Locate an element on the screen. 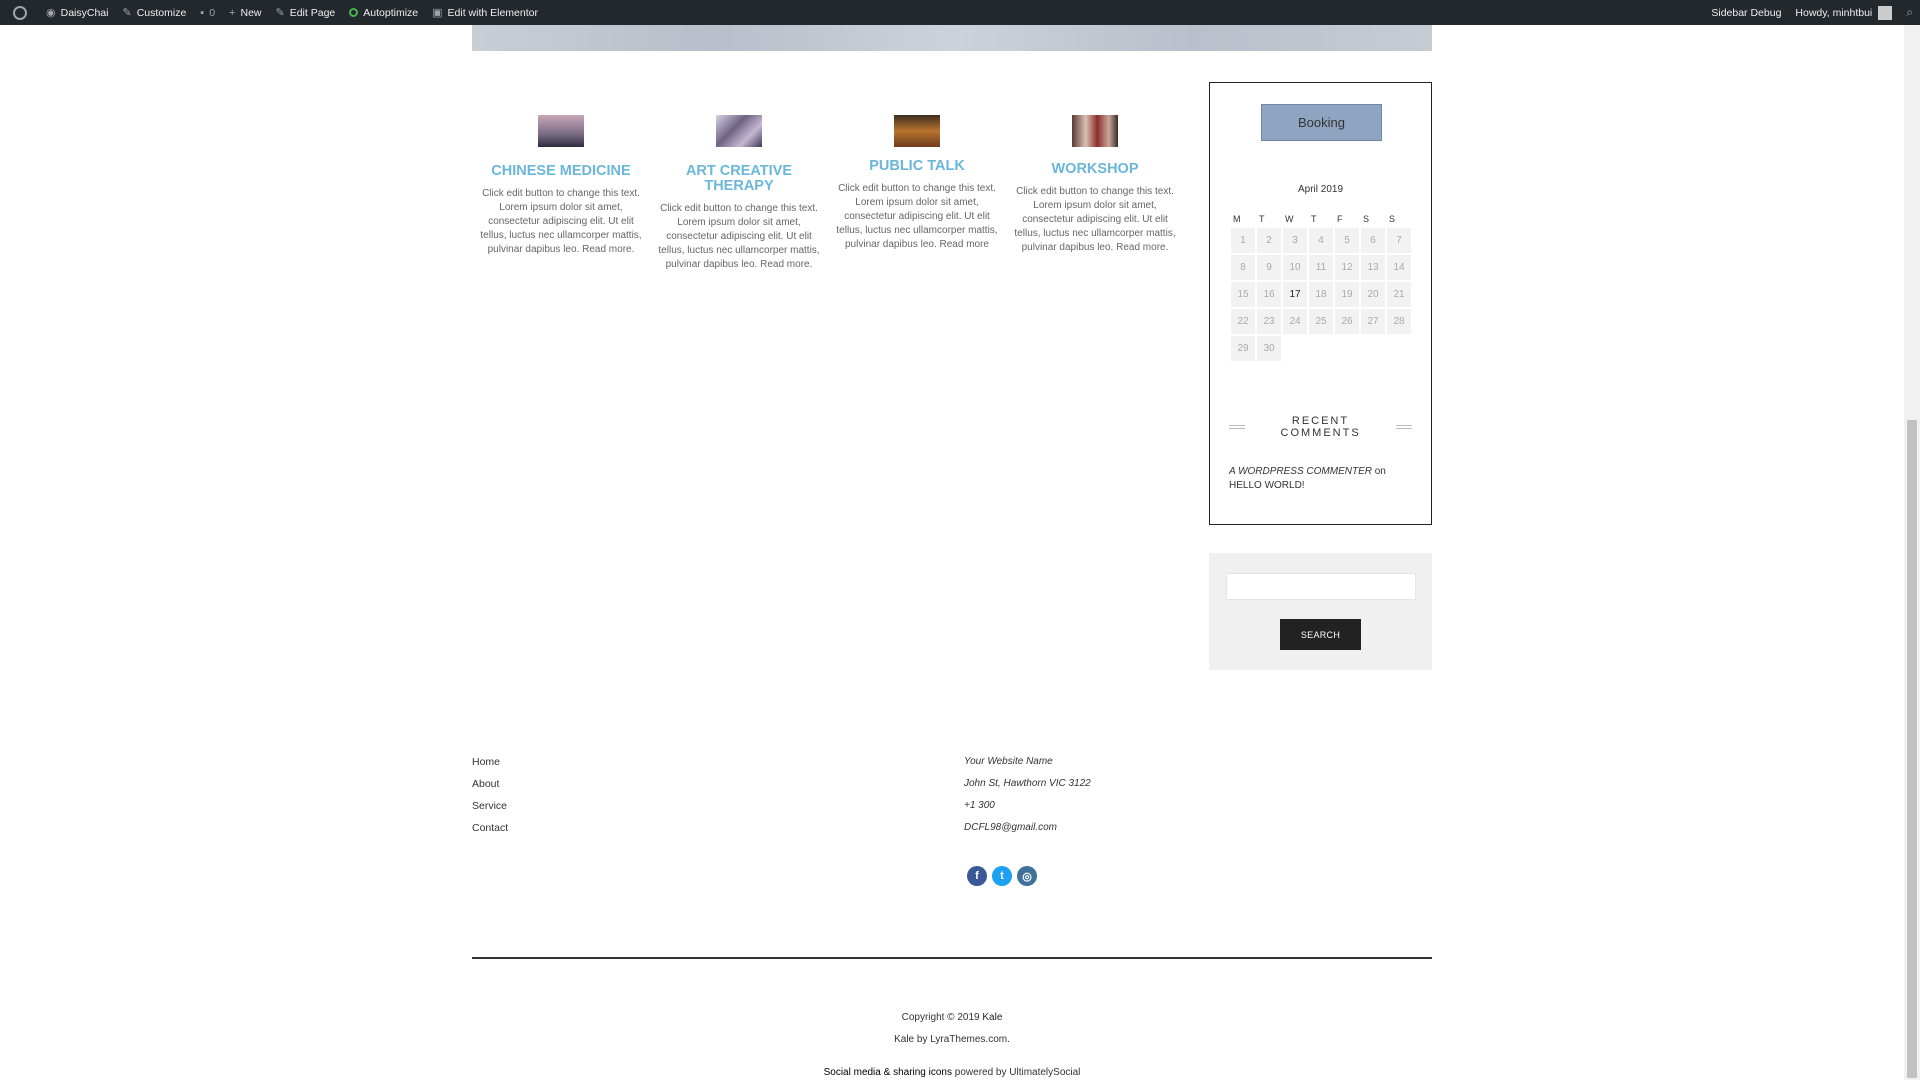  calendar-day: 15 is located at coordinates (1243, 294).